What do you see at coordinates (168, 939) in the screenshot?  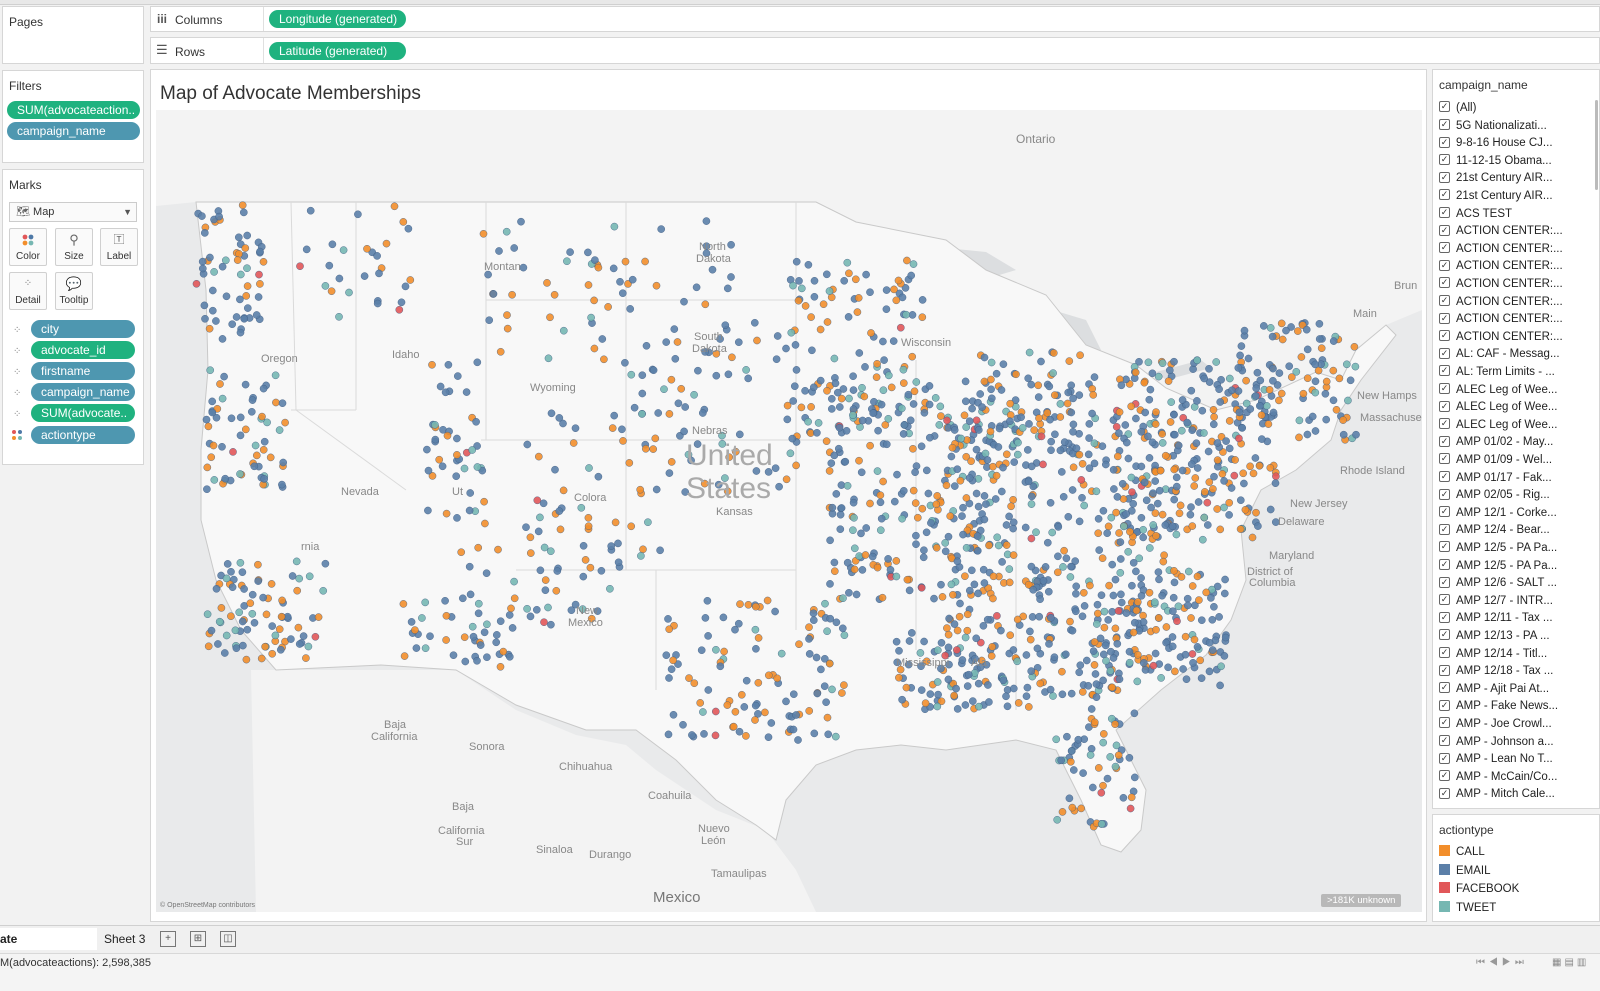 I see `new-worksheet-icon: +` at bounding box center [168, 939].